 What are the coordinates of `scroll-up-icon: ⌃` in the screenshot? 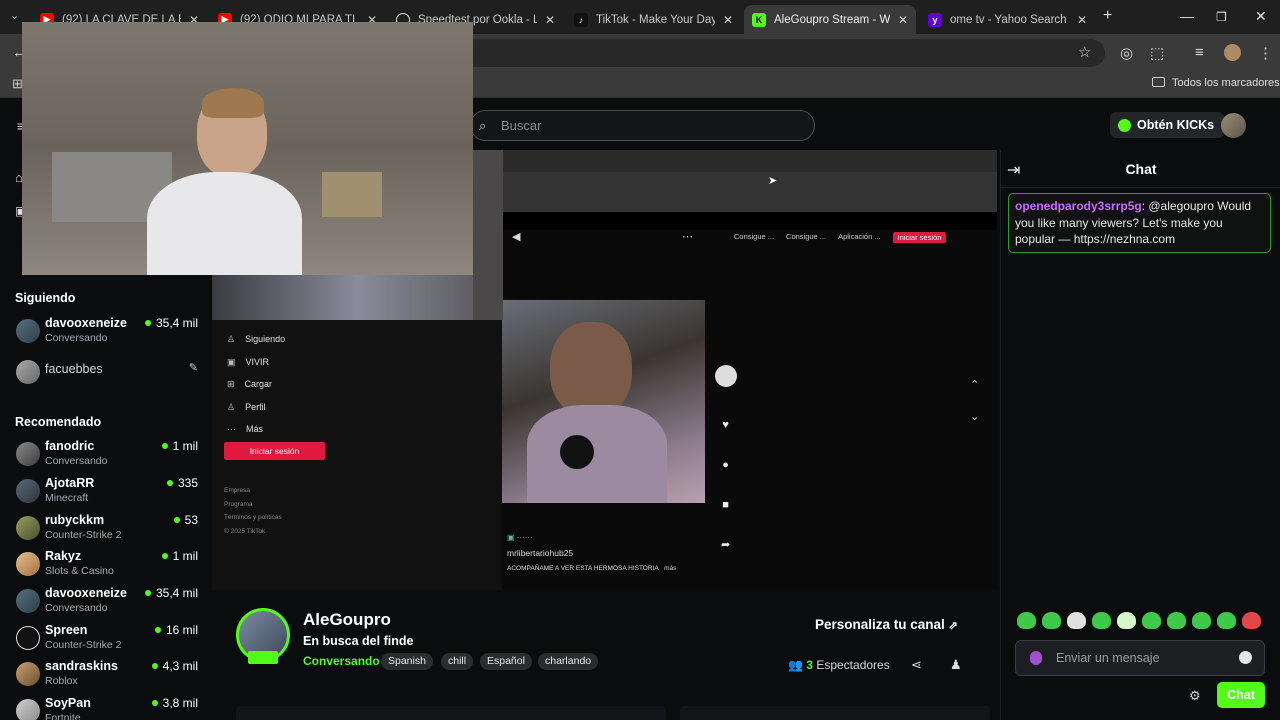 It's located at (975, 385).